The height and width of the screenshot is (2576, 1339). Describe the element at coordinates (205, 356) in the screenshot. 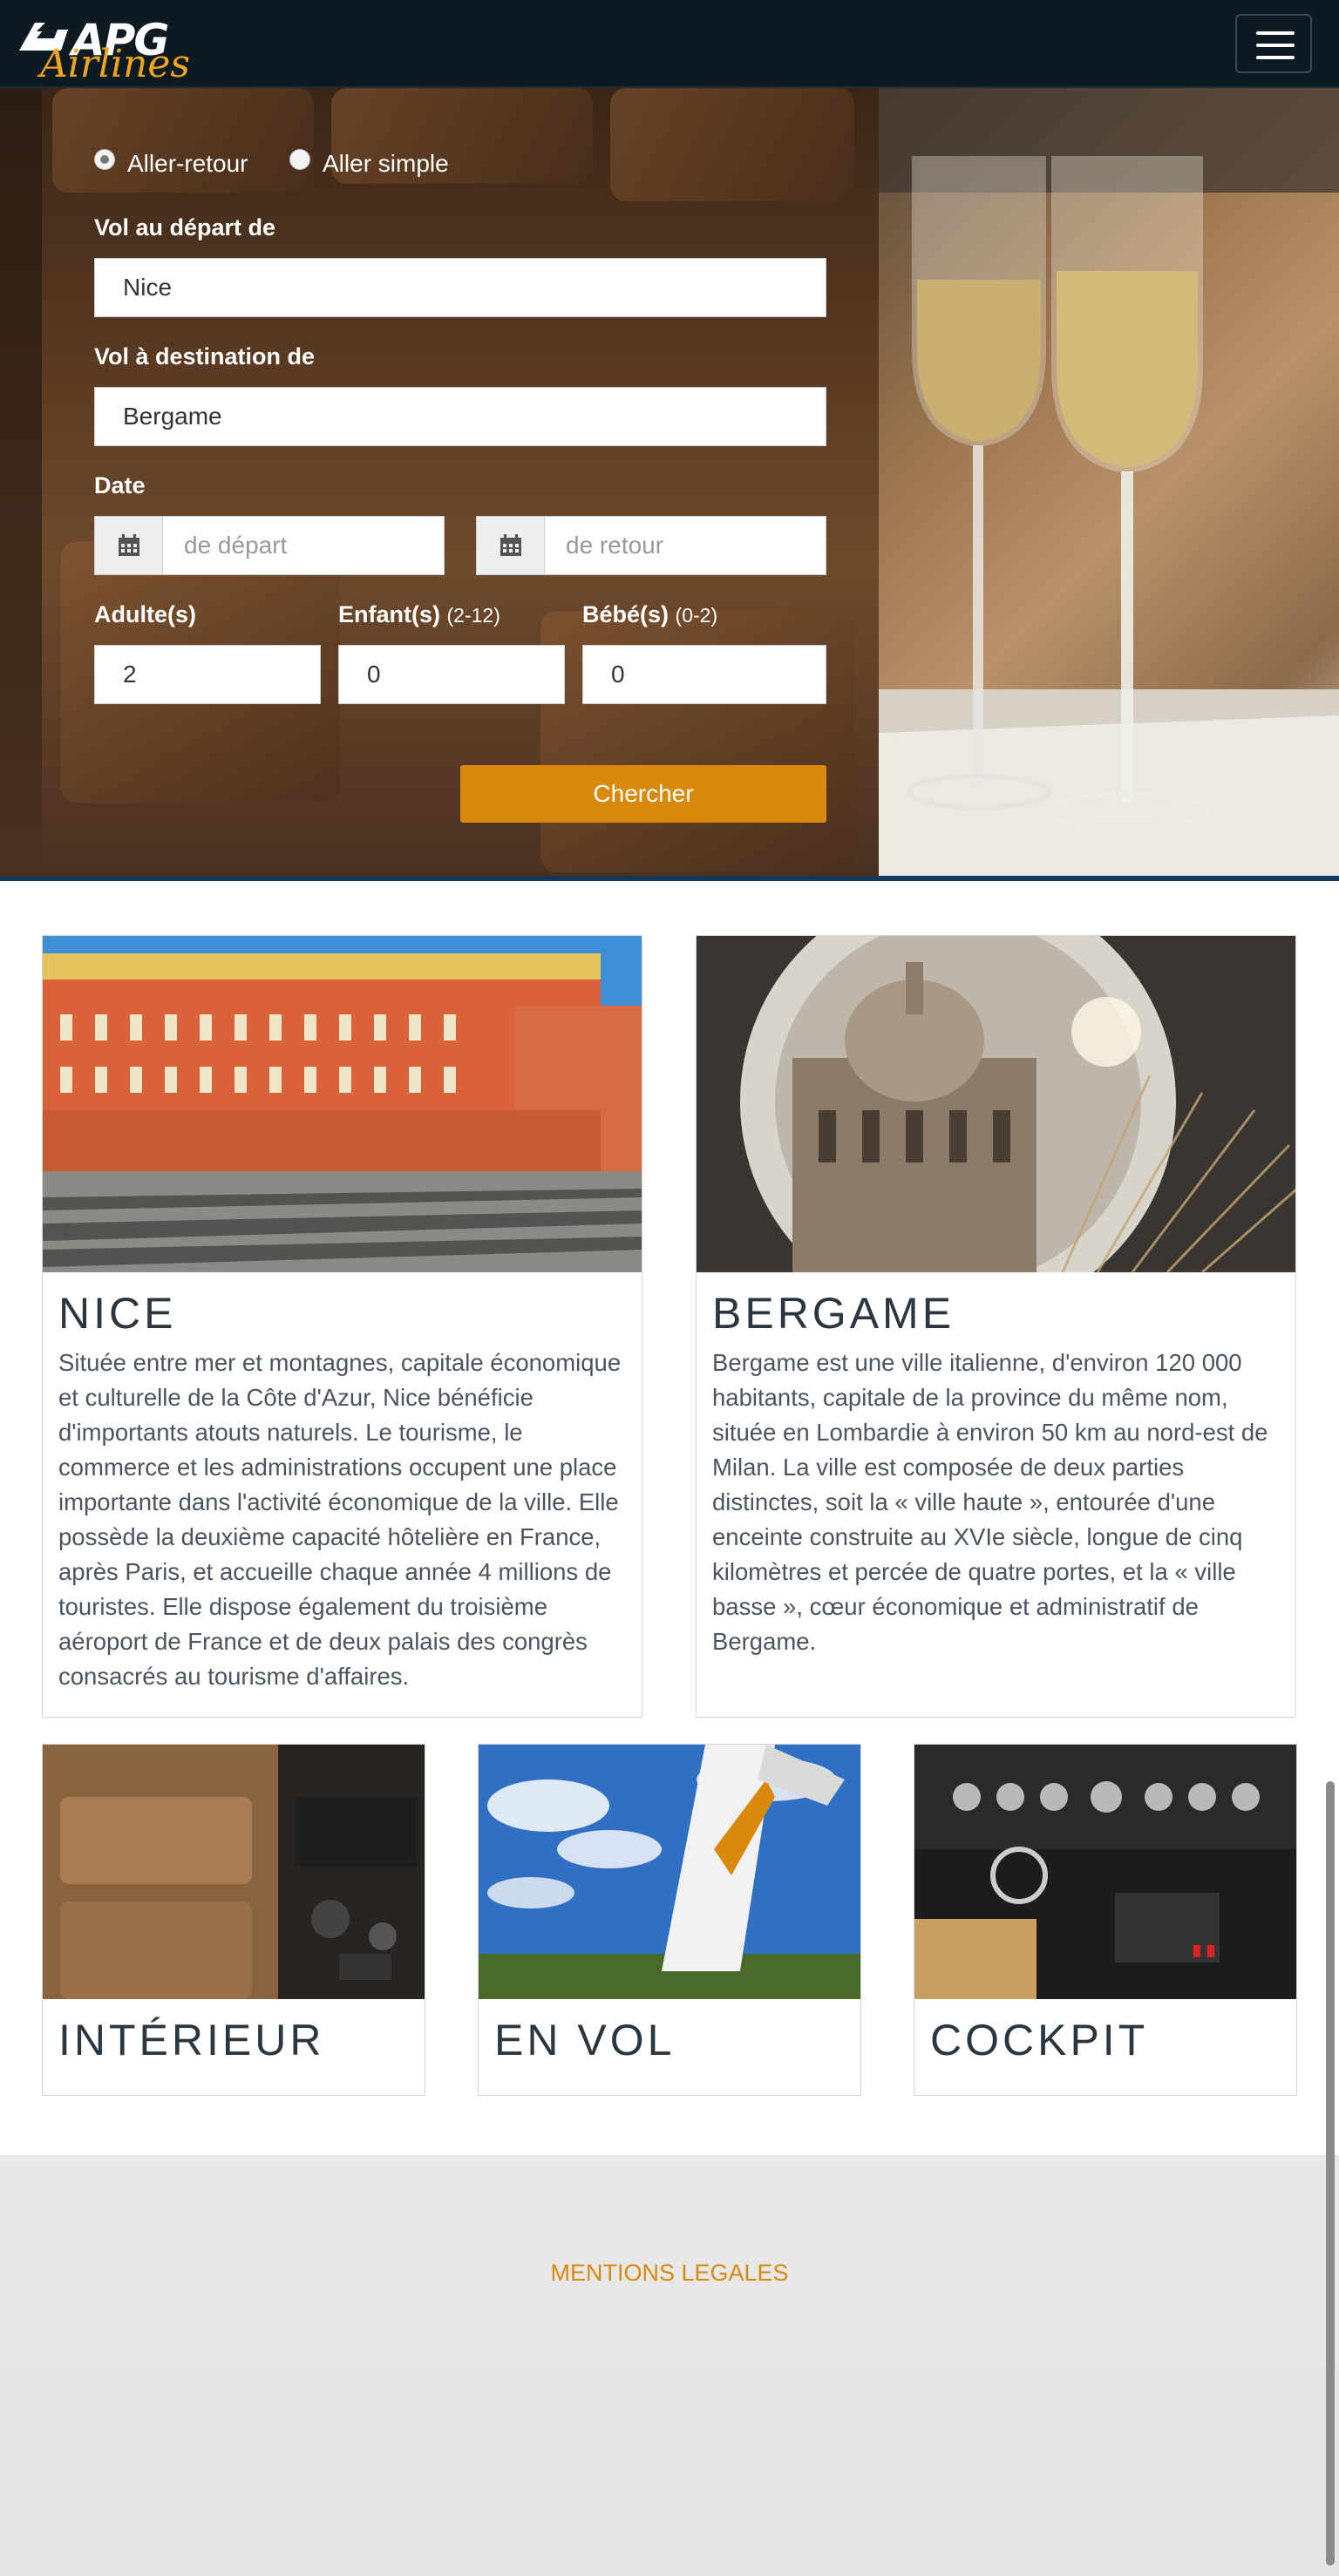

I see `to-label: Vol à destination de` at that location.